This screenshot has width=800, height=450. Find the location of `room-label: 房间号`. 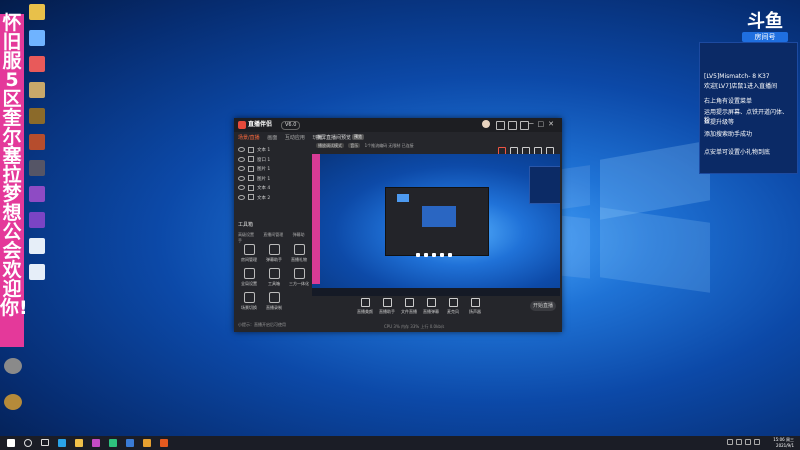

room-label: 房间号 is located at coordinates (765, 37).